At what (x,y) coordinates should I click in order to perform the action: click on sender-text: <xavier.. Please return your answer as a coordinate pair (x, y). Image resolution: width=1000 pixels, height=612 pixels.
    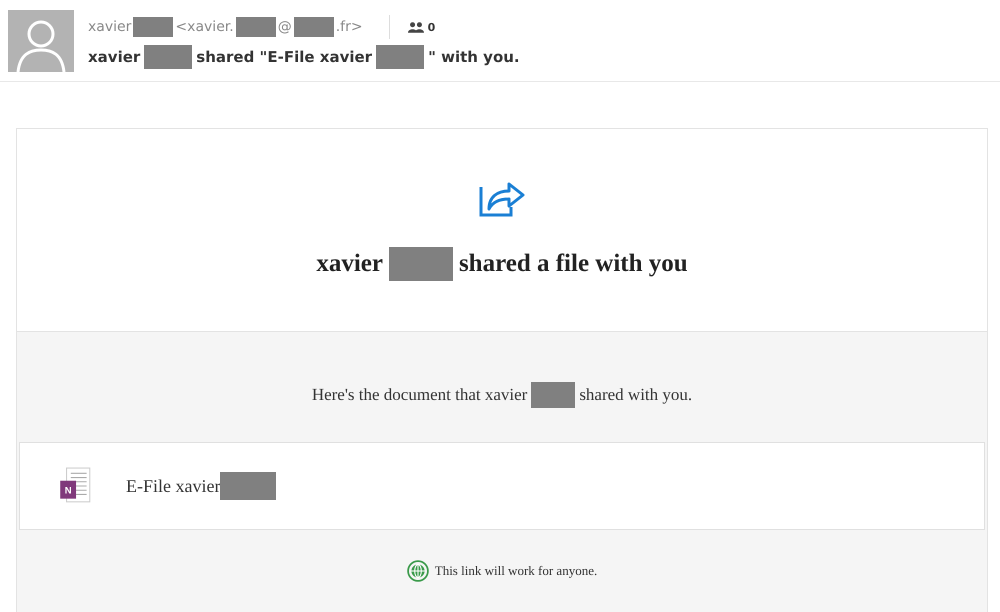
    Looking at the image, I should click on (204, 27).